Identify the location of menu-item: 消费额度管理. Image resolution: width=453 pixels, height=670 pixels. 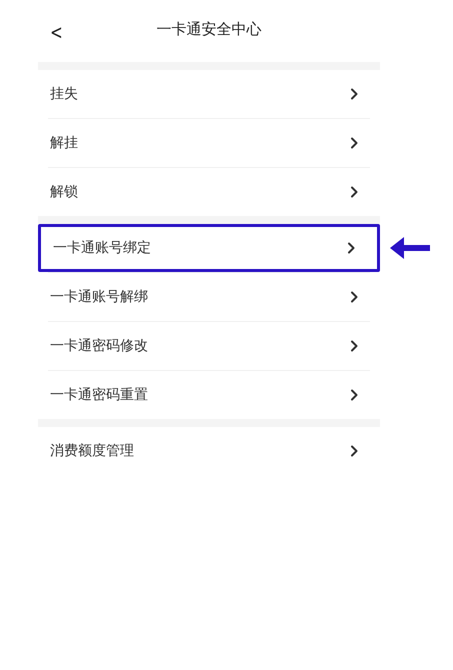
(209, 451).